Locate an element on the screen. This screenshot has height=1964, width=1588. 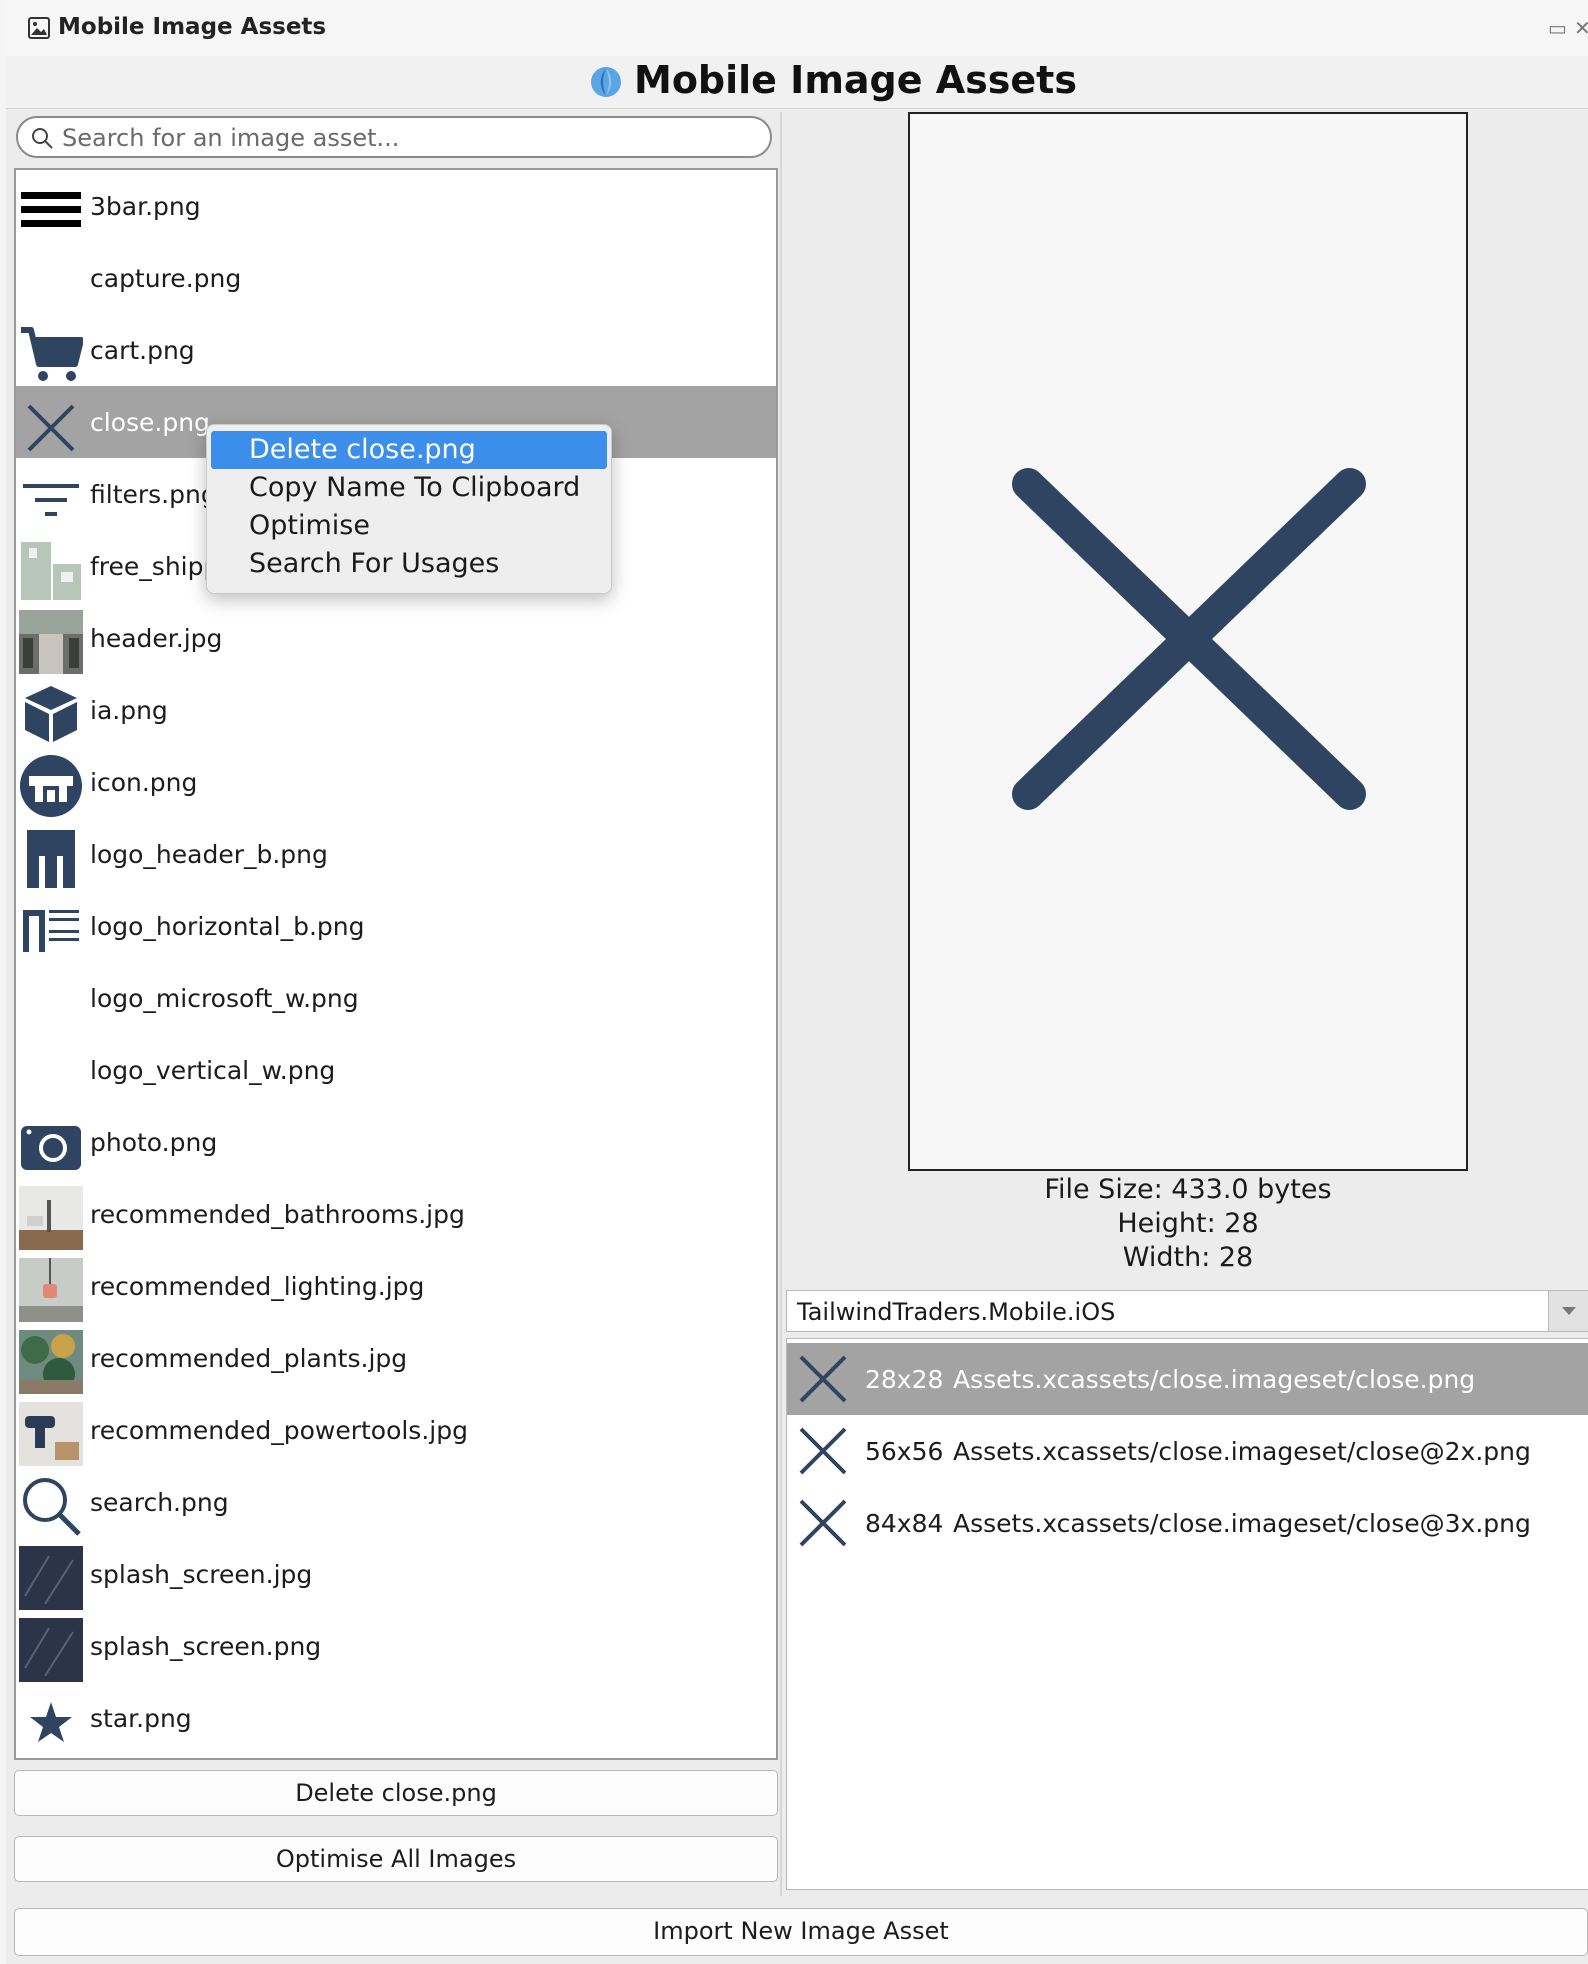
menu-item-optimise: Optimise is located at coordinates (409, 526).